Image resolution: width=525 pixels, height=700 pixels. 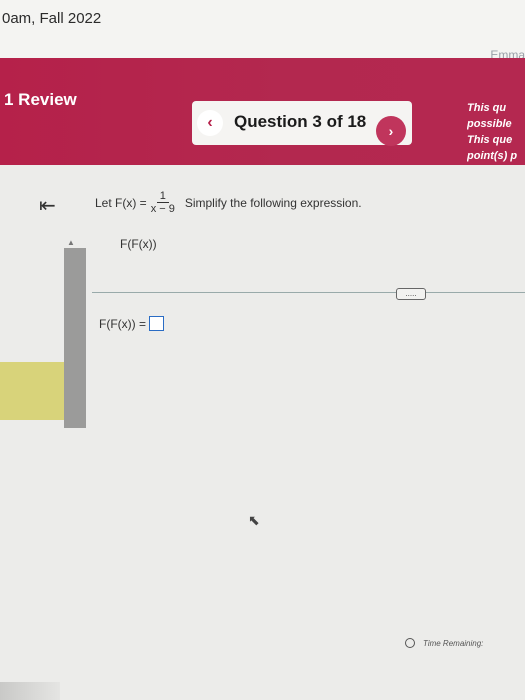 I want to click on time-remaining: Time Remaining:, so click(x=444, y=643).